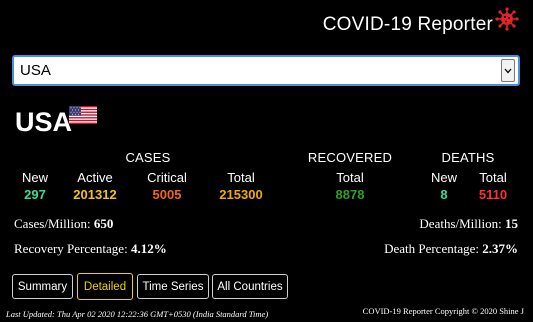 This screenshot has width=533, height=322. I want to click on country-select-value: USA, so click(35, 70).